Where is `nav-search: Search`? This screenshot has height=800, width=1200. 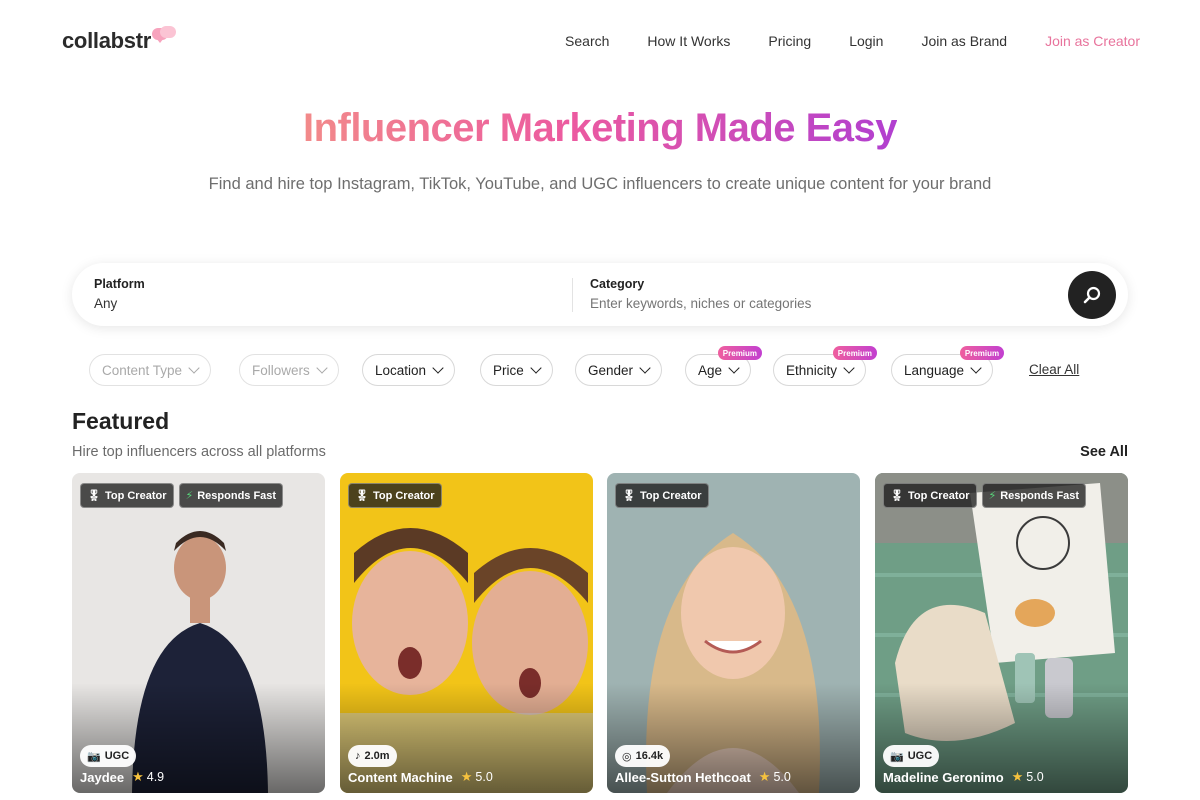 nav-search: Search is located at coordinates (587, 41).